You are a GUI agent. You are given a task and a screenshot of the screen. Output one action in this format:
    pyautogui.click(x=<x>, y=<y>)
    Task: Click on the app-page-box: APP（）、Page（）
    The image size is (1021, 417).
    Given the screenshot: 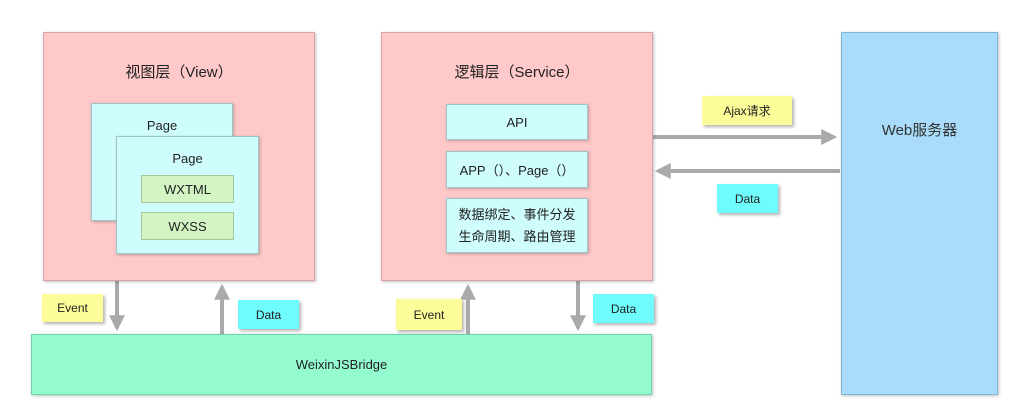 What is the action you would take?
    pyautogui.click(x=517, y=169)
    